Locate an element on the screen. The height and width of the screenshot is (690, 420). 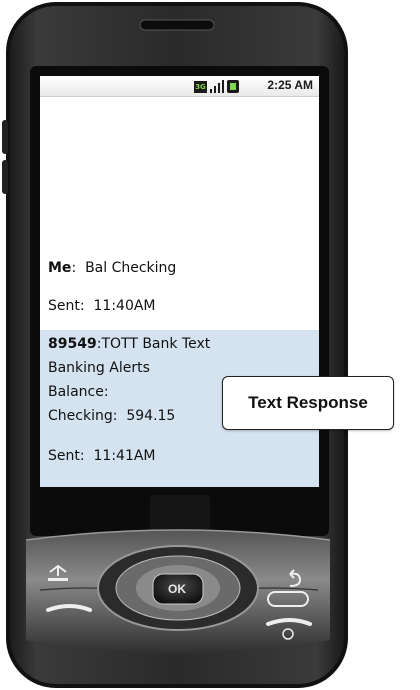
balance-value: 594.15 is located at coordinates (151, 416).